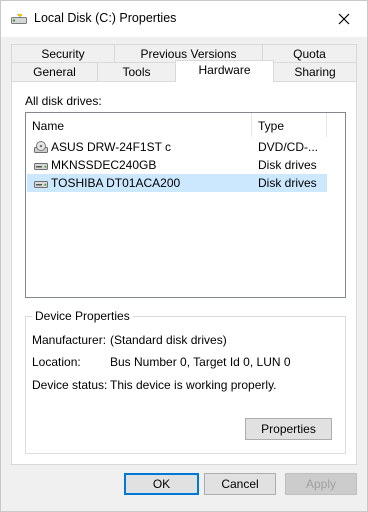  I want to click on drive-name: TOSHIBA DT01ACA200, so click(116, 183).